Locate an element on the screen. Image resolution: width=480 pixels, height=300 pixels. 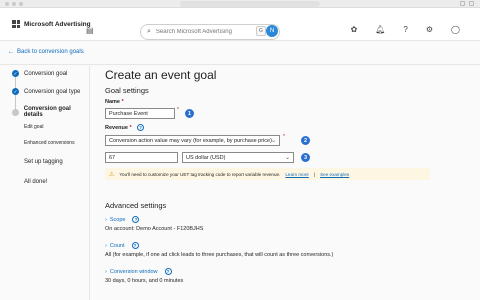
share-icon is located at coordinates (462, 3).